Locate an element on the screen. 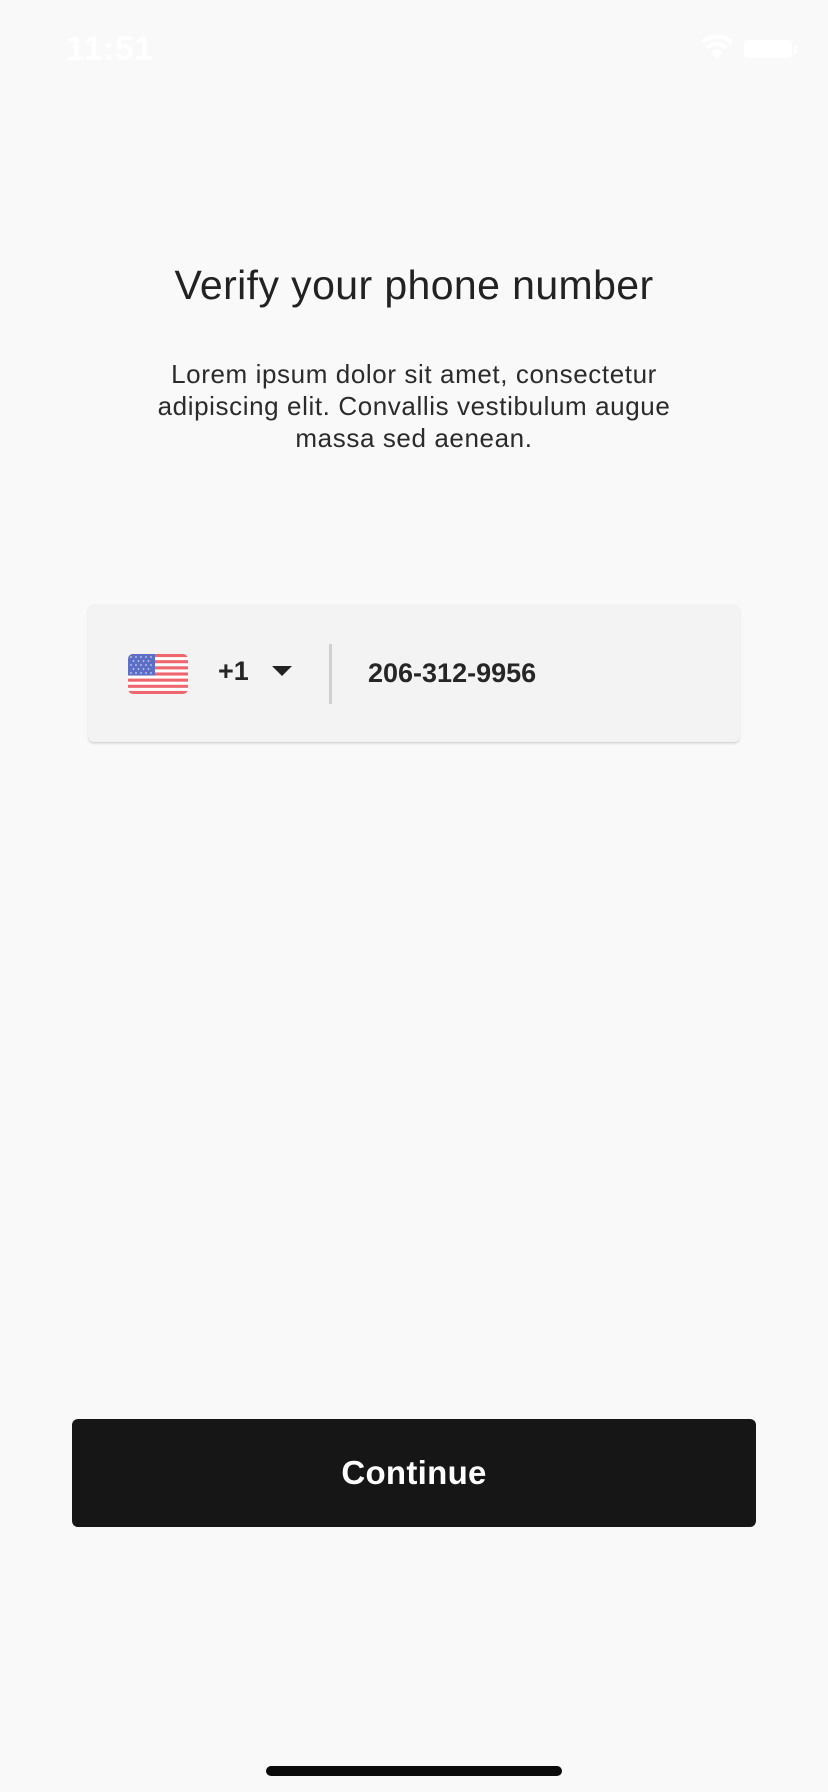 This screenshot has height=1792, width=828. dial-code: +1 is located at coordinates (233, 671).